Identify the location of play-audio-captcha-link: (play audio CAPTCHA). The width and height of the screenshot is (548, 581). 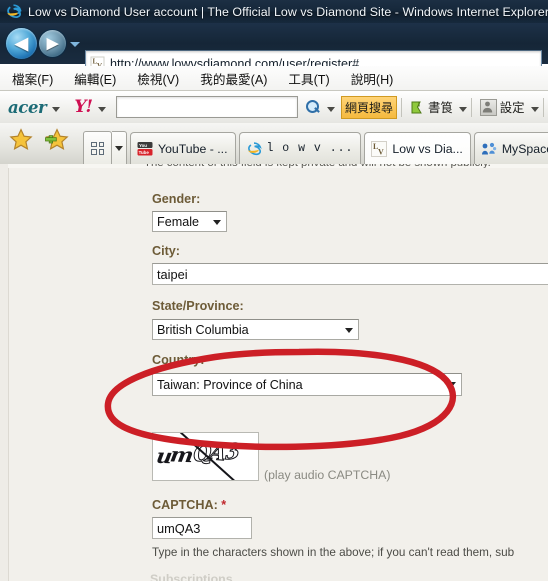
(327, 475).